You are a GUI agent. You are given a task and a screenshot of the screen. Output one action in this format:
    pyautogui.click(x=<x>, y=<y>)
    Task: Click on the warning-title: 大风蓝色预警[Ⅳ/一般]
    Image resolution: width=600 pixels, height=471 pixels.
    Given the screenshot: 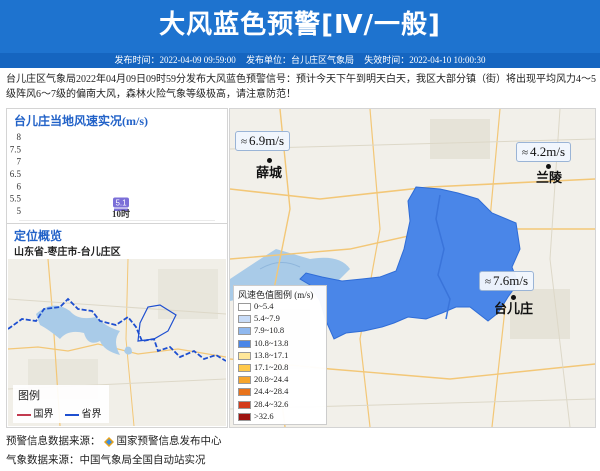 What is the action you would take?
    pyautogui.click(x=300, y=25)
    